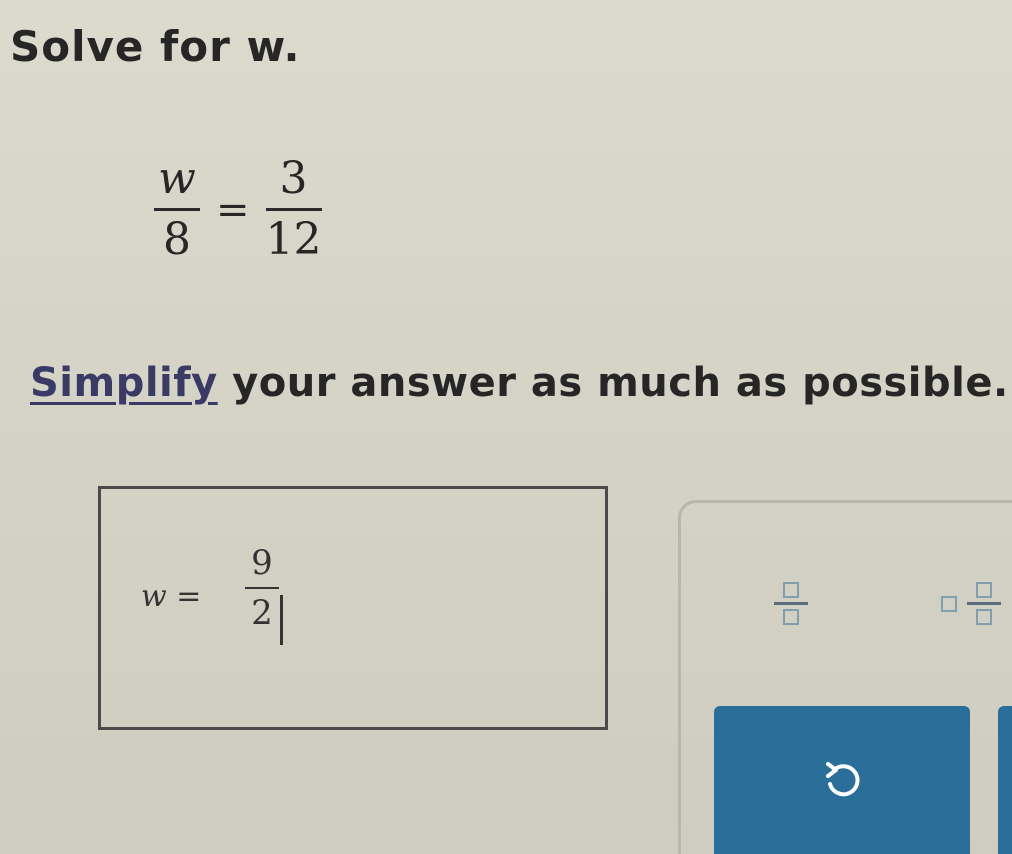 The image size is (1012, 854). What do you see at coordinates (353, 608) in the screenshot?
I see `answer-input-box: w = 9 2` at bounding box center [353, 608].